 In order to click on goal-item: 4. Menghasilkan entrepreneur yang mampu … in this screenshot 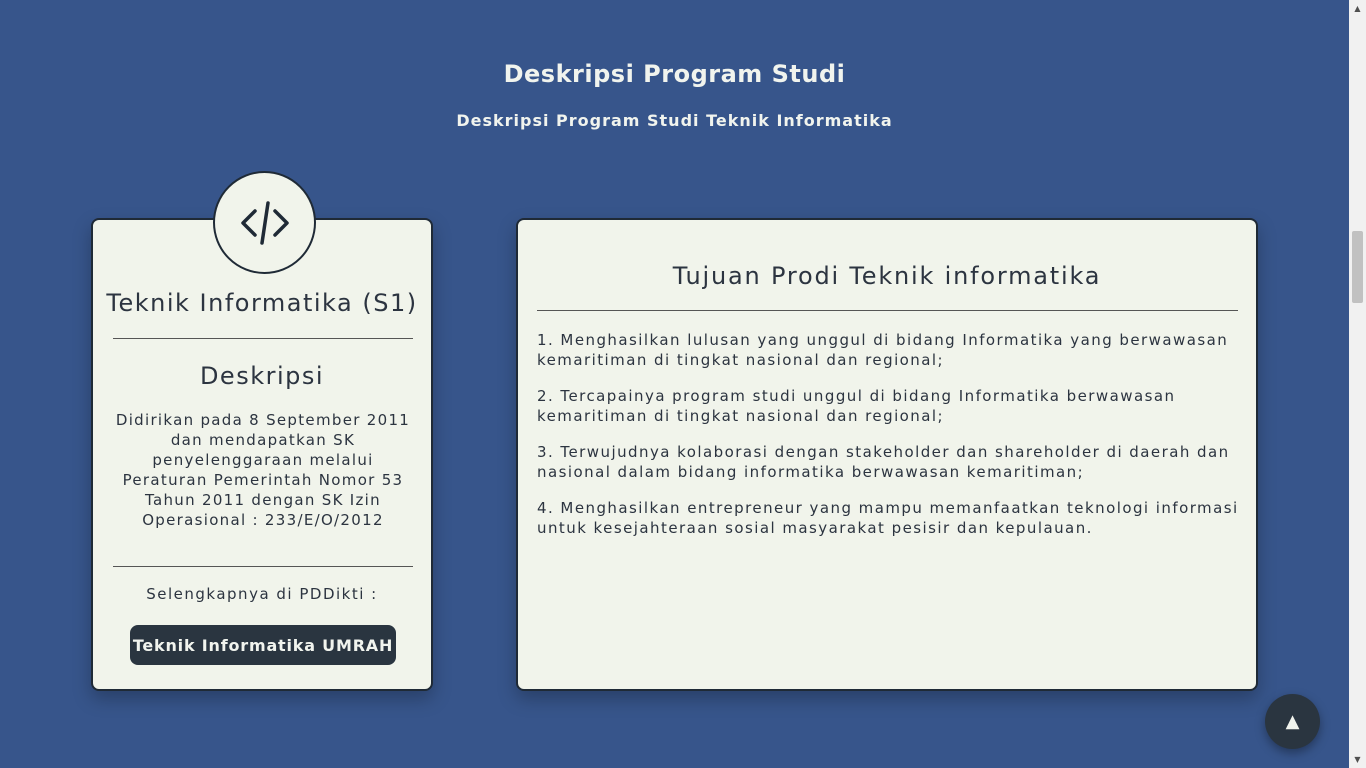, I will do `click(888, 518)`.